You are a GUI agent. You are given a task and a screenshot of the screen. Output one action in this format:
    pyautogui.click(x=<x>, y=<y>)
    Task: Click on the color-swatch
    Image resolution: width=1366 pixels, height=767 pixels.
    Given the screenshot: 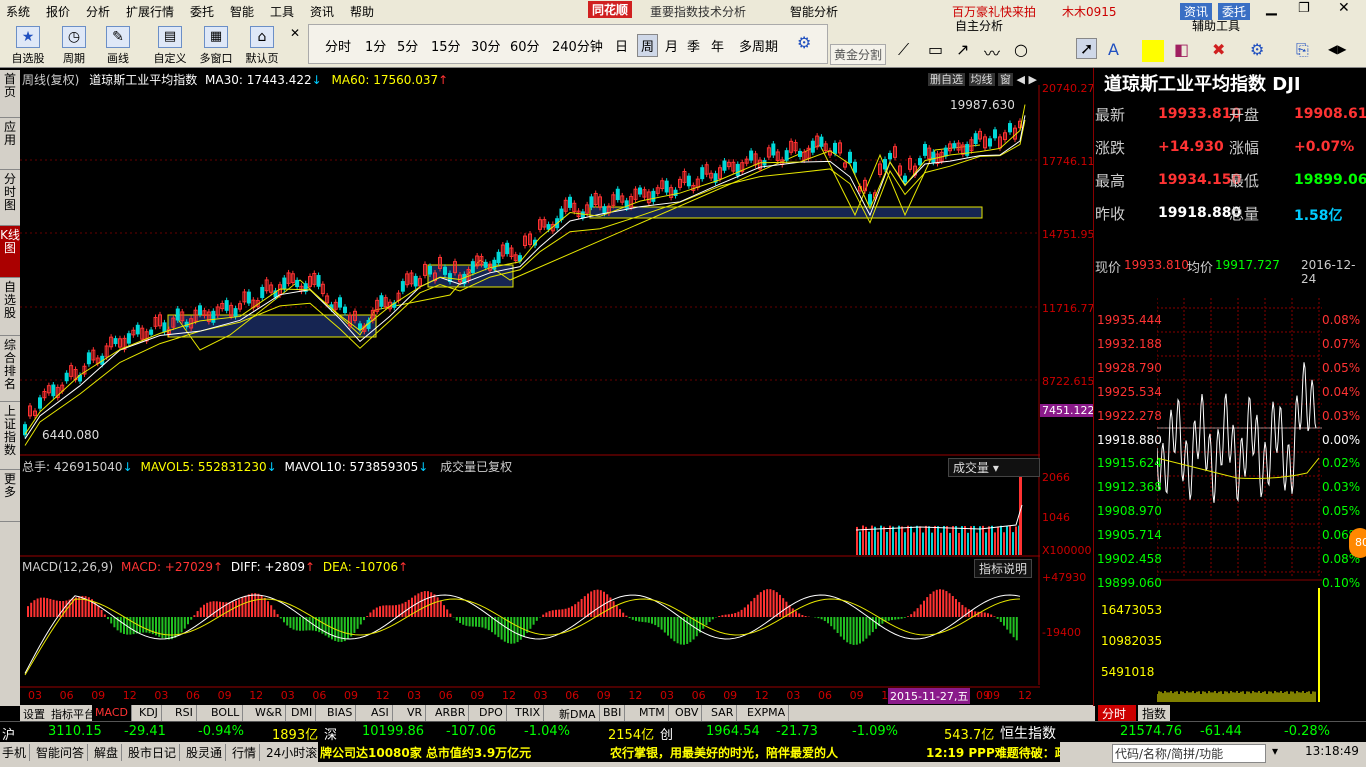 What is the action you would take?
    pyautogui.click(x=1153, y=51)
    